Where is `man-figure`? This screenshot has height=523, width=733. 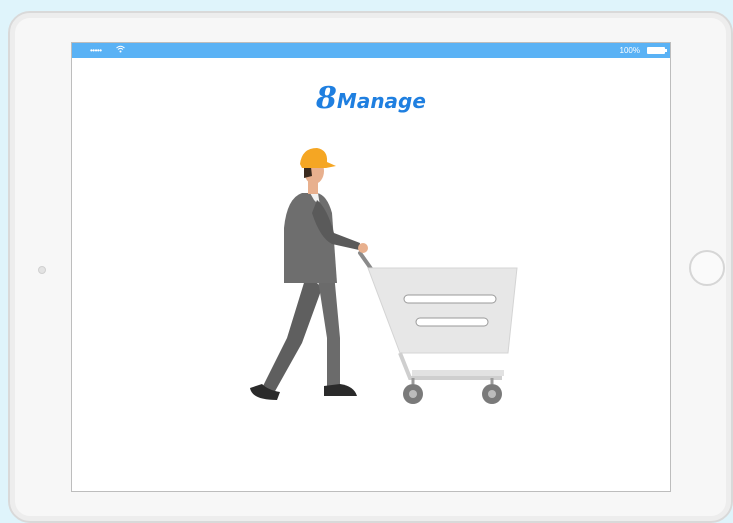 man-figure is located at coordinates (309, 274).